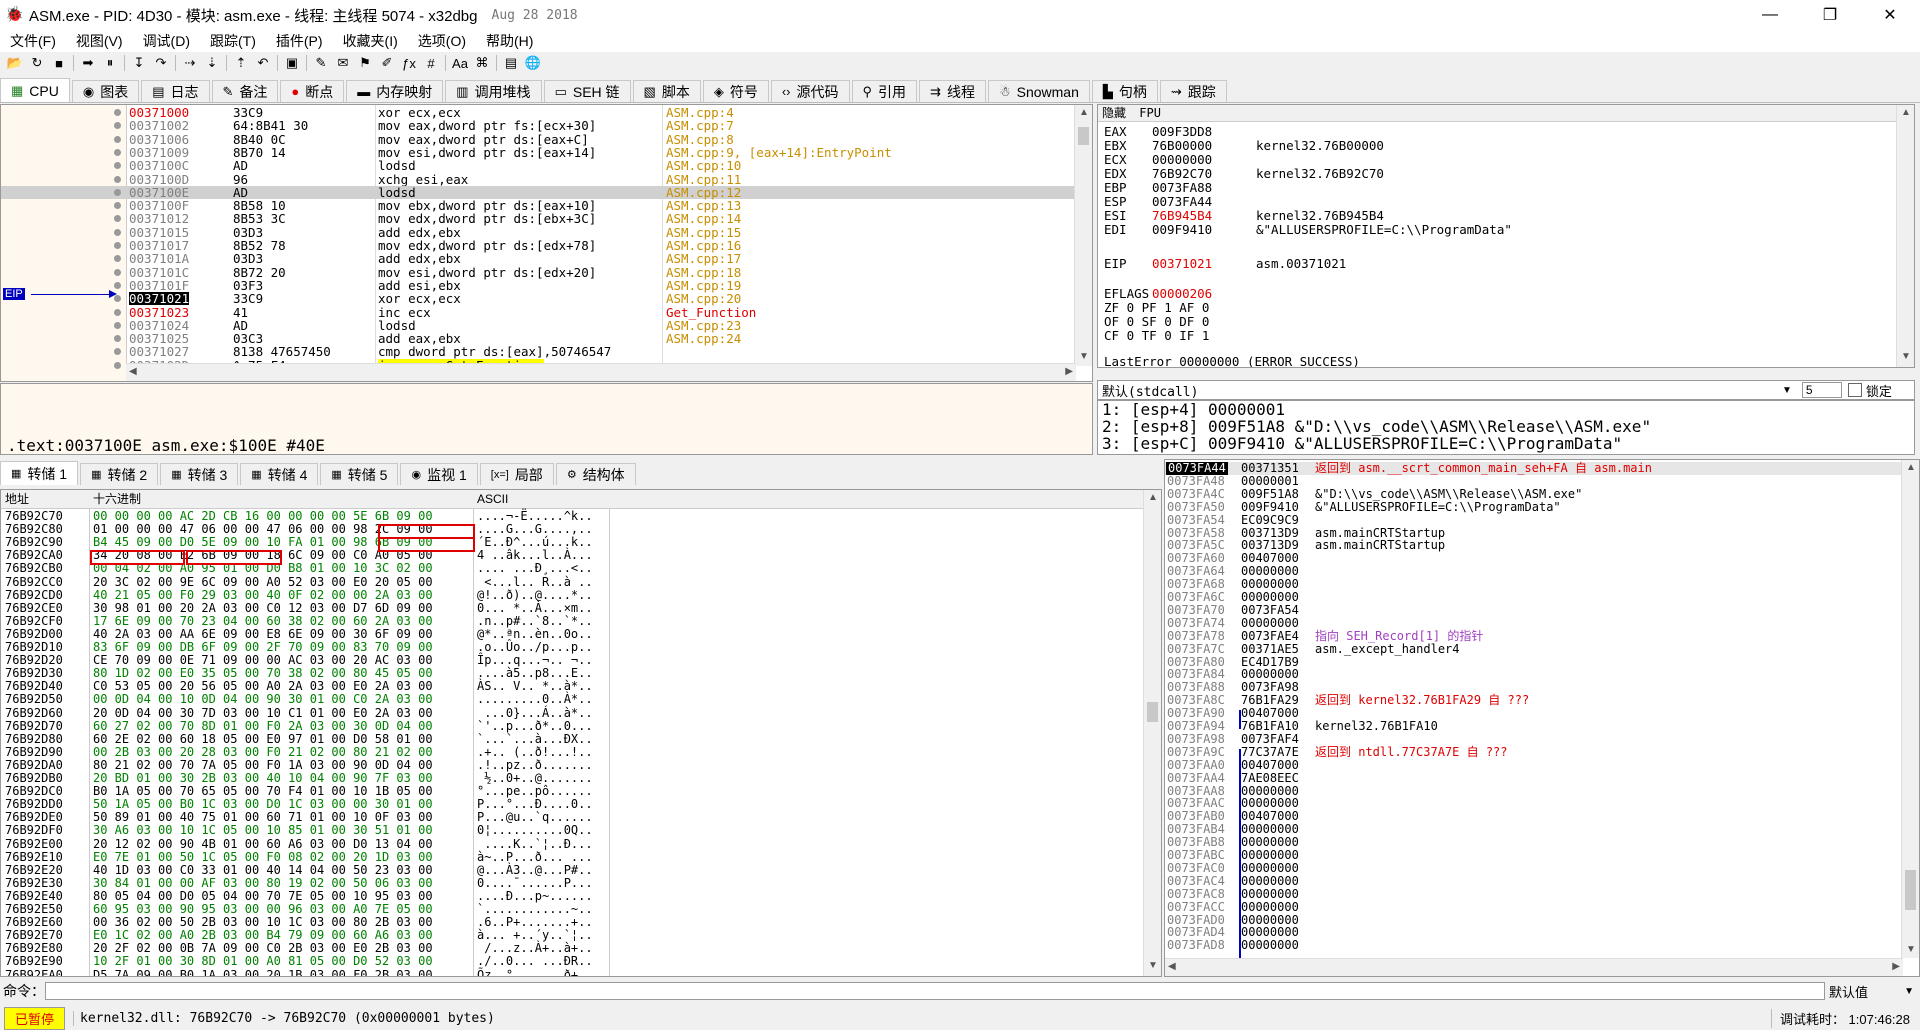  What do you see at coordinates (321, 63) in the screenshot?
I see `patch-icon: ✎` at bounding box center [321, 63].